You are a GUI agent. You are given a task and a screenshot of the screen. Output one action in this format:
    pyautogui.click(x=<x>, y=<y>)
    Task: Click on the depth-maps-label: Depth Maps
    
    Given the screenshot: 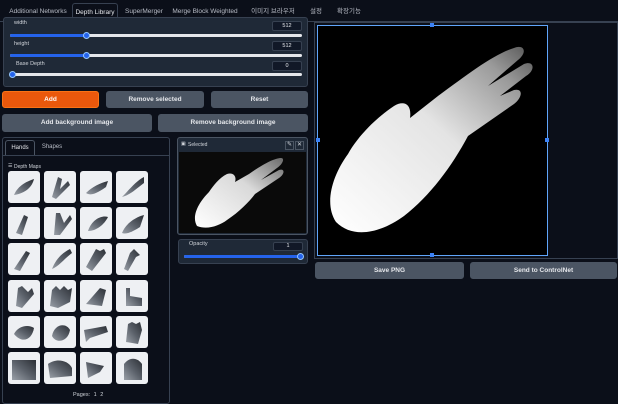 What is the action you would take?
    pyautogui.click(x=27, y=167)
    